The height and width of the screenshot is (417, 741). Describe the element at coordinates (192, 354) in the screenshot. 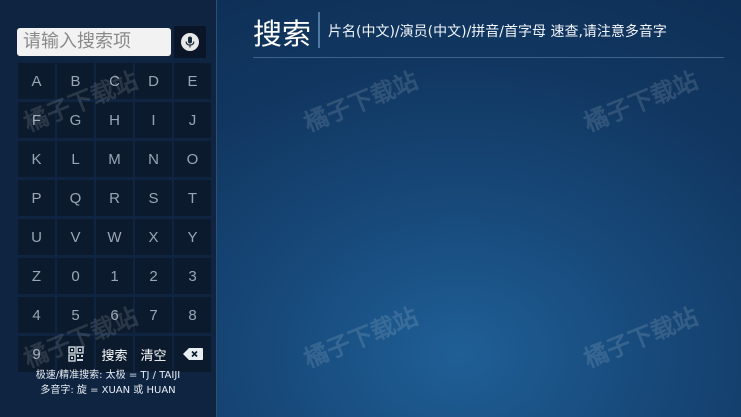

I see `backspace-icon` at that location.